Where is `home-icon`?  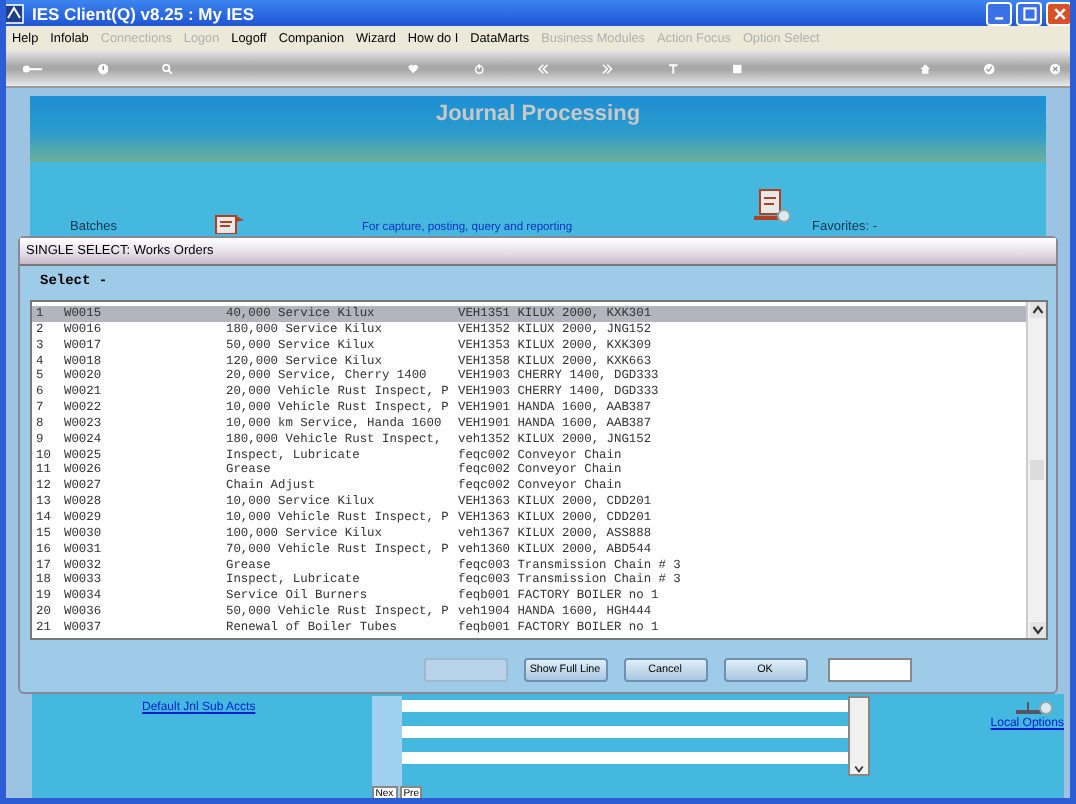 home-icon is located at coordinates (925, 68).